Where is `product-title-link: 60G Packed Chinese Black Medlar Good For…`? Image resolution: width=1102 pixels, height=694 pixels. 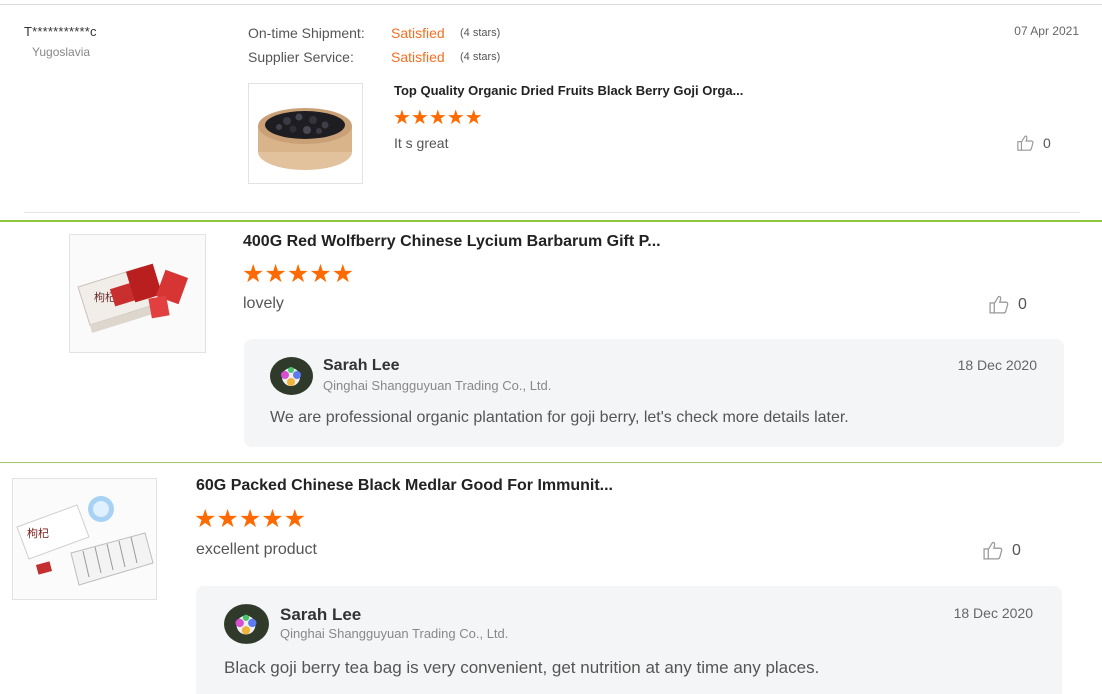 product-title-link: 60G Packed Chinese Black Medlar Good For… is located at coordinates (404, 486).